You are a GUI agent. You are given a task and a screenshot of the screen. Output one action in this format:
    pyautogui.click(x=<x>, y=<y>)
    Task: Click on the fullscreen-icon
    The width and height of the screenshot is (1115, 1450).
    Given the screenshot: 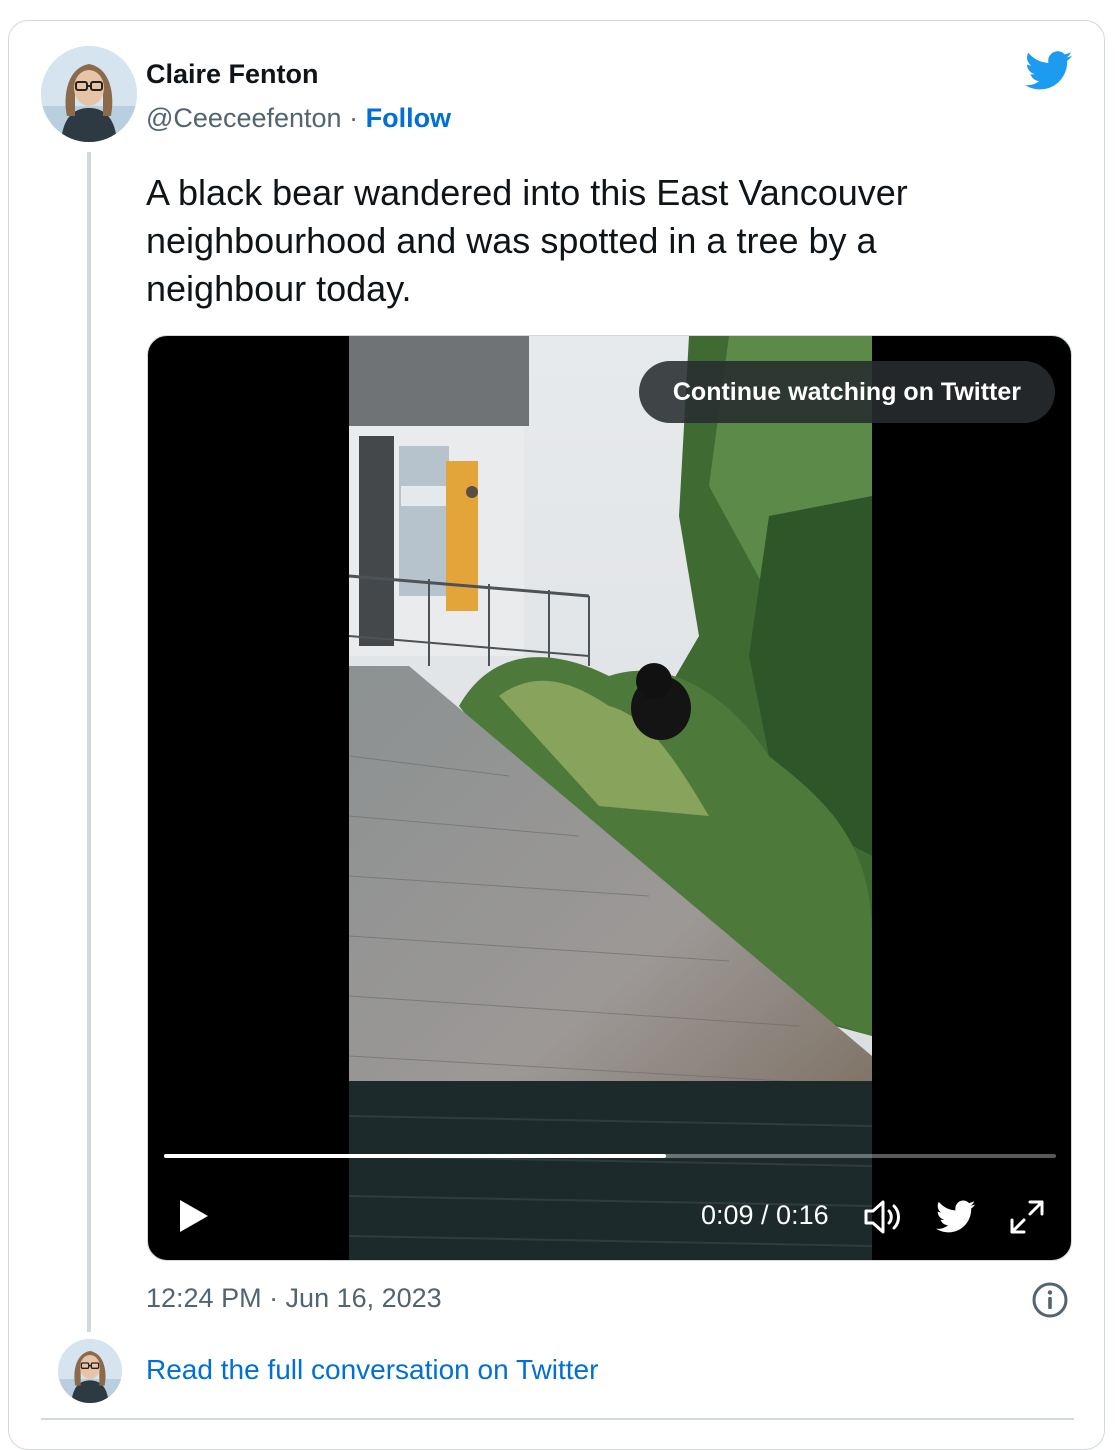 What is the action you would take?
    pyautogui.click(x=1027, y=1217)
    